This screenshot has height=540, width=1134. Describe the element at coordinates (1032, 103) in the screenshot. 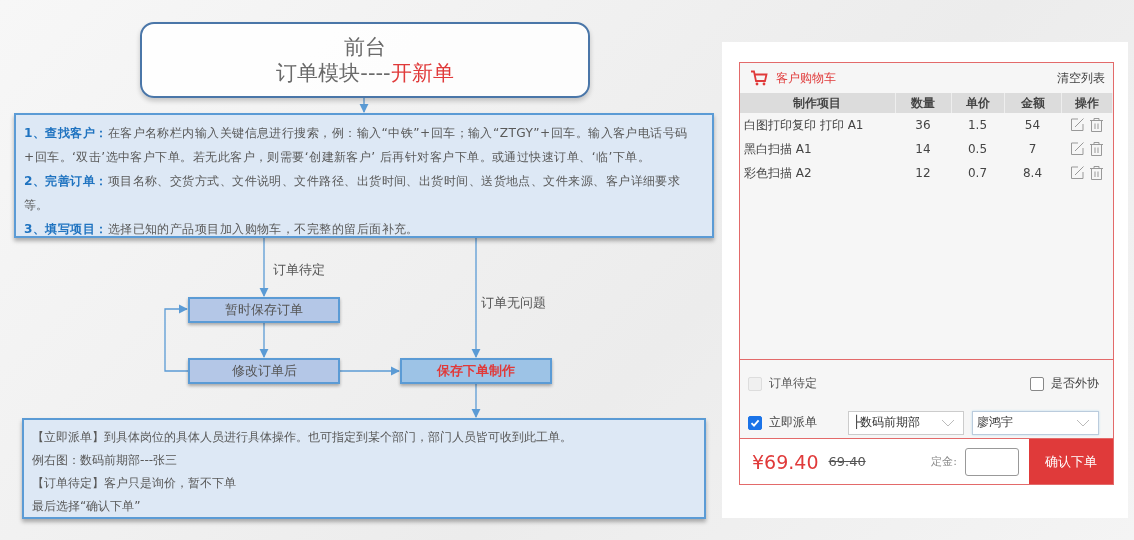

I see `column-header: 金额` at that location.